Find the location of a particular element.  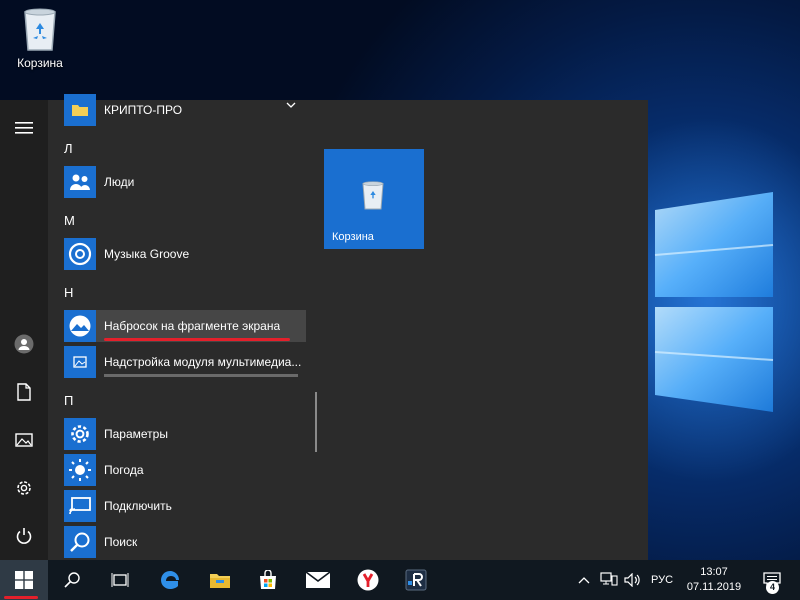

start-rail is located at coordinates (24, 330).